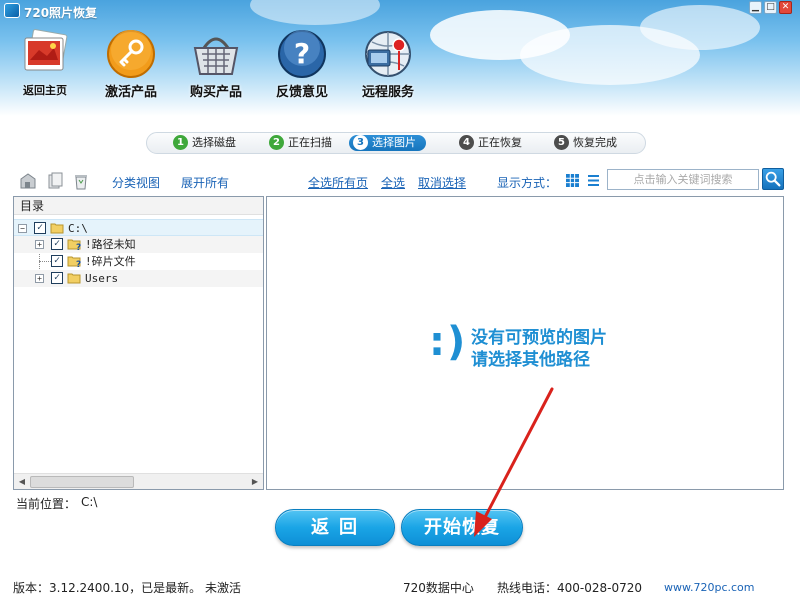 The height and width of the screenshot is (599, 800). What do you see at coordinates (360, 142) in the screenshot?
I see `step-number: 3` at bounding box center [360, 142].